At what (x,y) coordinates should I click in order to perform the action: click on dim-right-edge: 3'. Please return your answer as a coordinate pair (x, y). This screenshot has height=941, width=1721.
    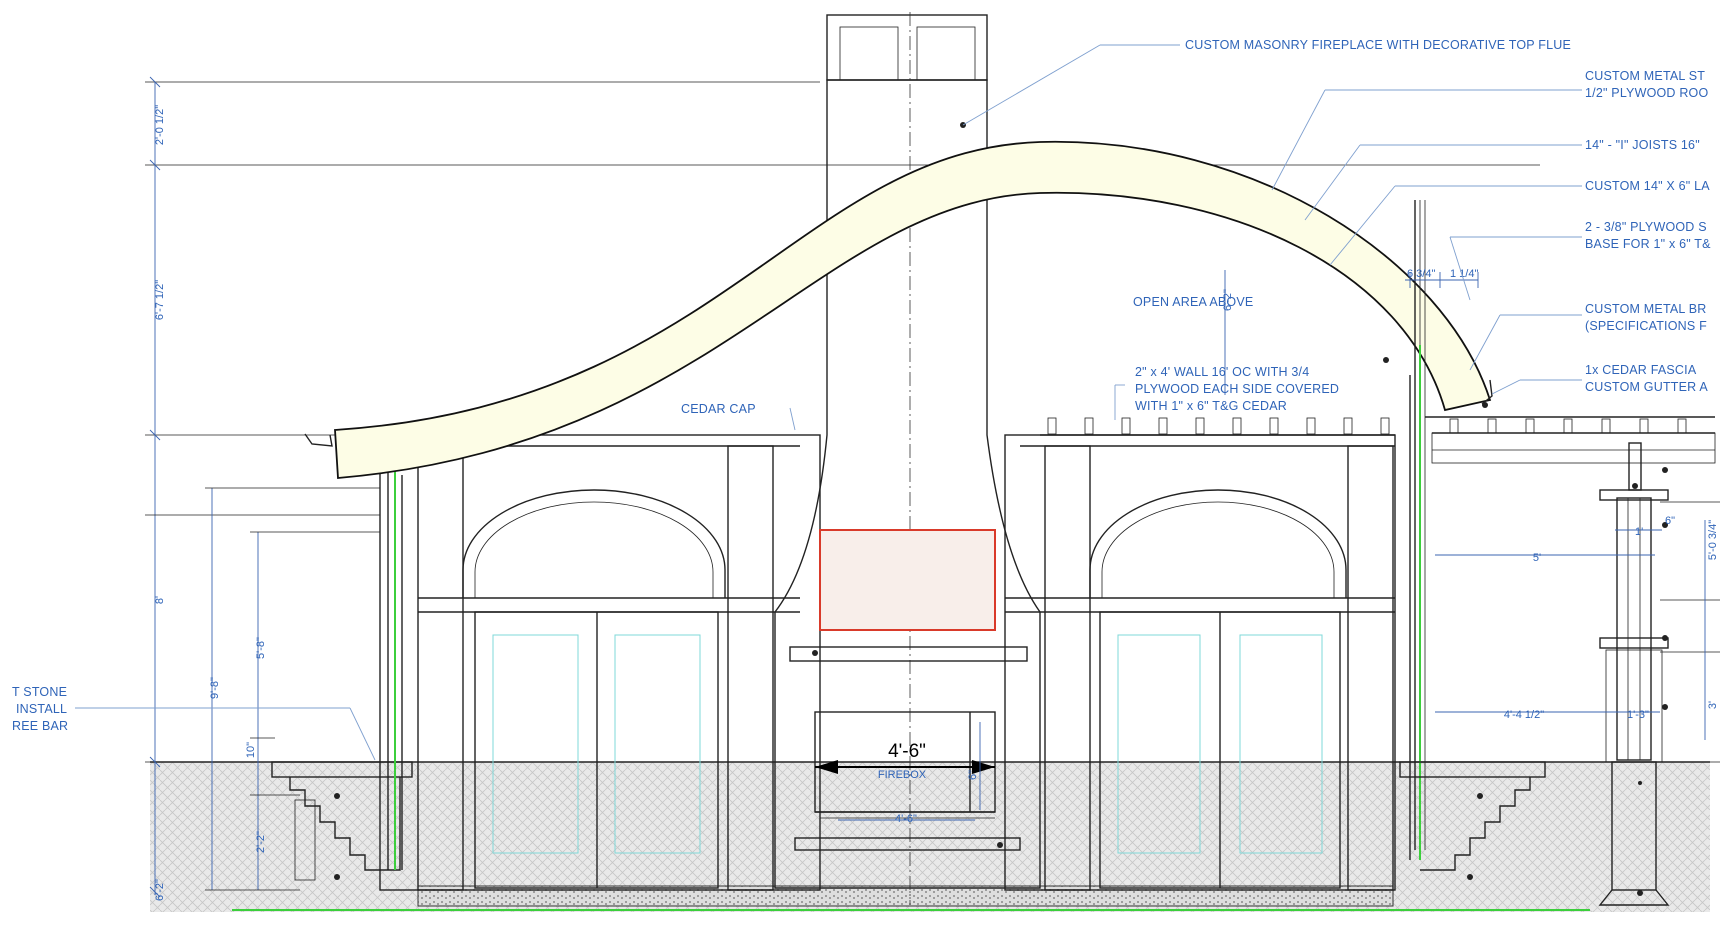
    Looking at the image, I should click on (1713, 705).